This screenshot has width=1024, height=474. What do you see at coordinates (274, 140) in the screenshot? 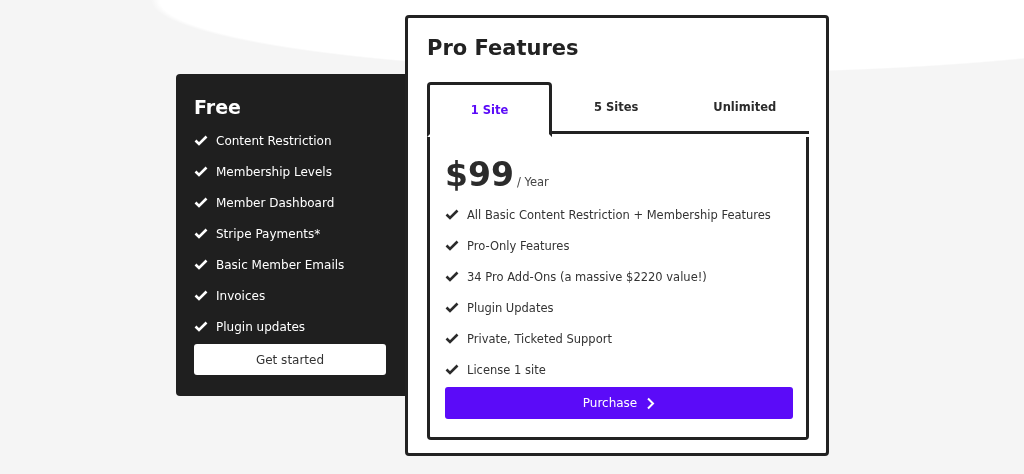
I see `feature-text: Content Restriction` at bounding box center [274, 140].